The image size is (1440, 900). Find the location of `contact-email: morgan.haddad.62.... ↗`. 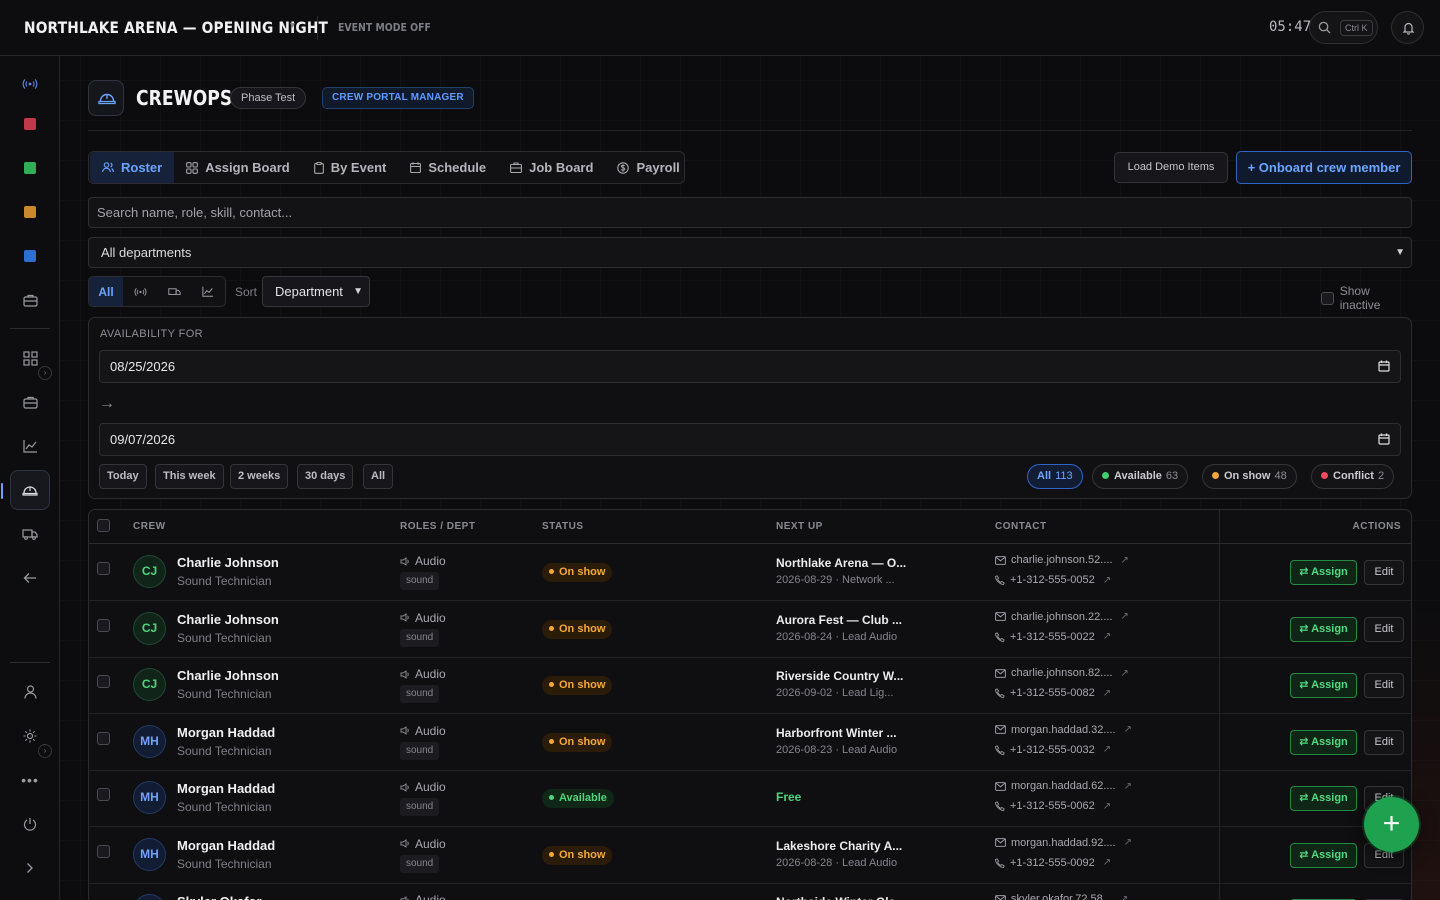

contact-email: morgan.haddad.62.... ↗ is located at coordinates (1063, 786).